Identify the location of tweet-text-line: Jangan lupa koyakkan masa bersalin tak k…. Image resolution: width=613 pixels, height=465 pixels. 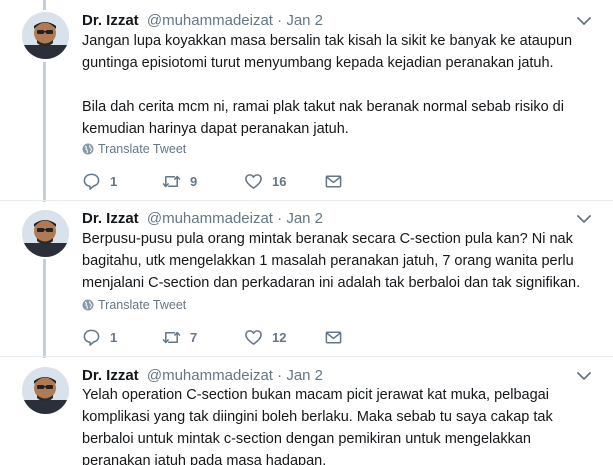
(327, 41).